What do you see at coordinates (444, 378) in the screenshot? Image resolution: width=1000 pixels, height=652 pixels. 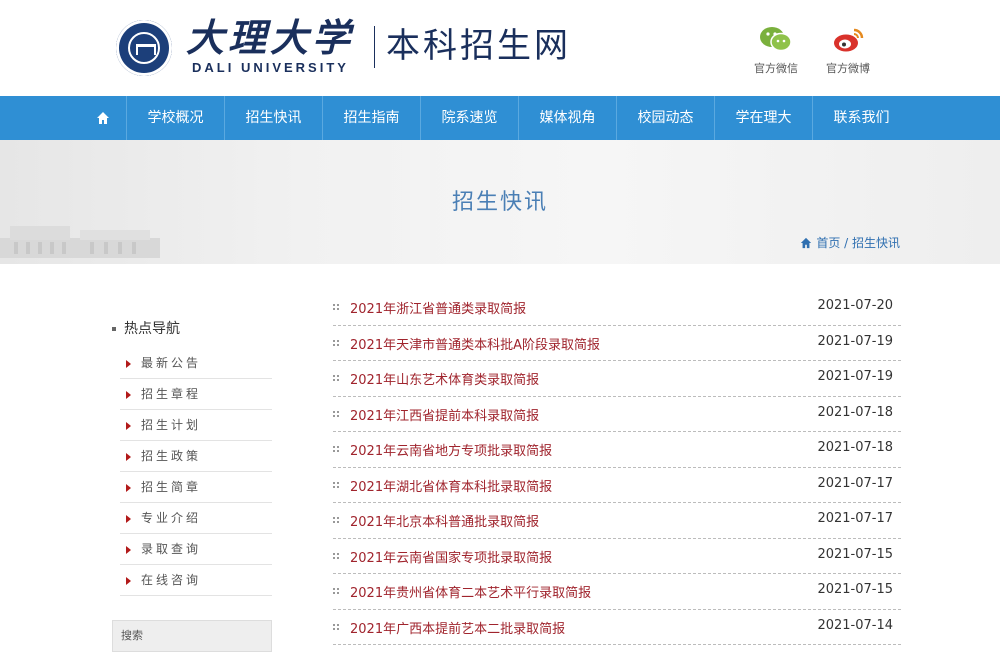 I see `news-title: 2021年山东艺术体育类录取简报` at bounding box center [444, 378].